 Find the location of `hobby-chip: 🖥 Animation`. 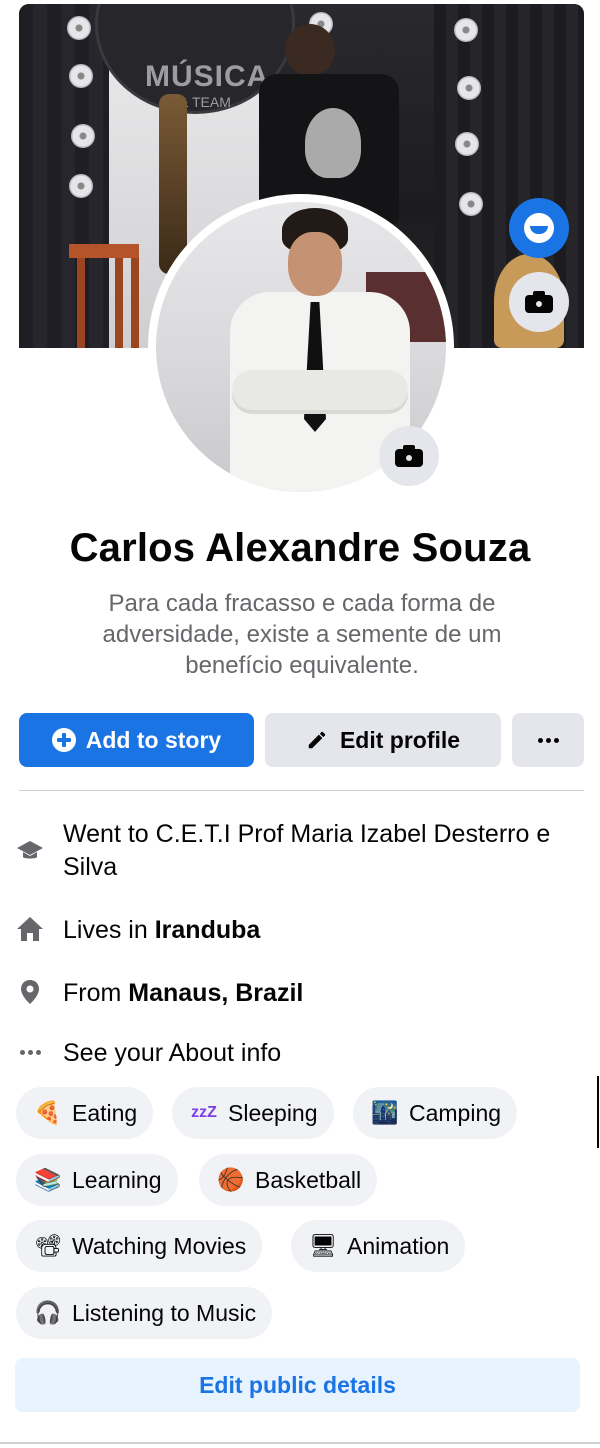

hobby-chip: 🖥 Animation is located at coordinates (378, 1246).